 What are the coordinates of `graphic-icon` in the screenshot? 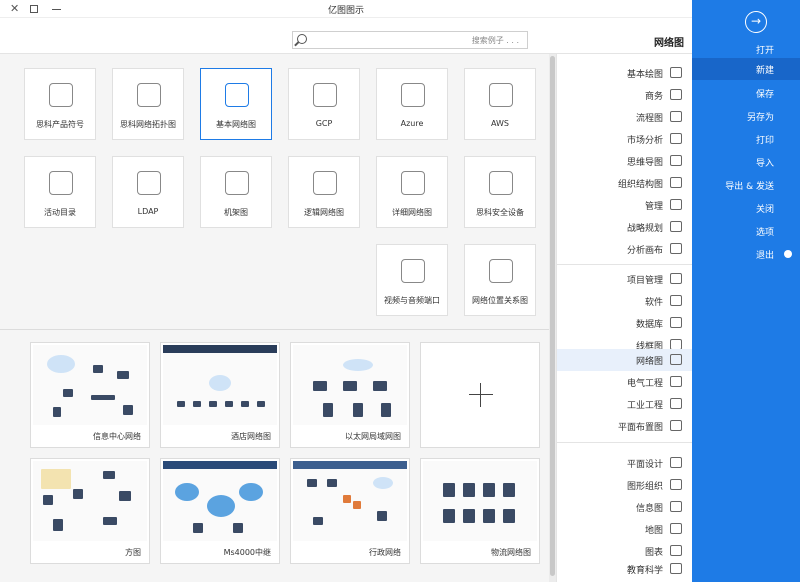 It's located at (676, 484).